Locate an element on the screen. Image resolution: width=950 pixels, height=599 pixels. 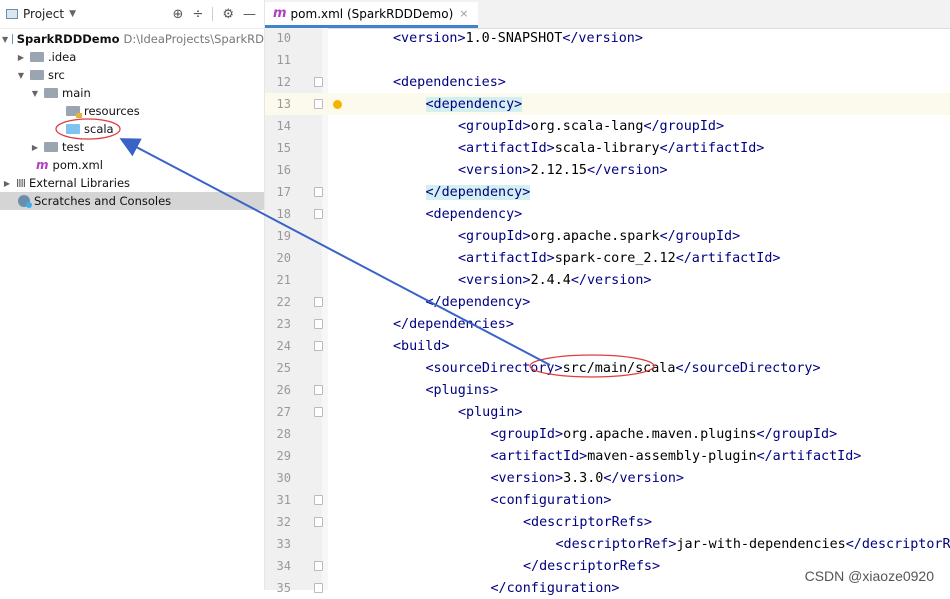
tree-item-scratches: Scratches and Consoles is located at coordinates (132, 201).